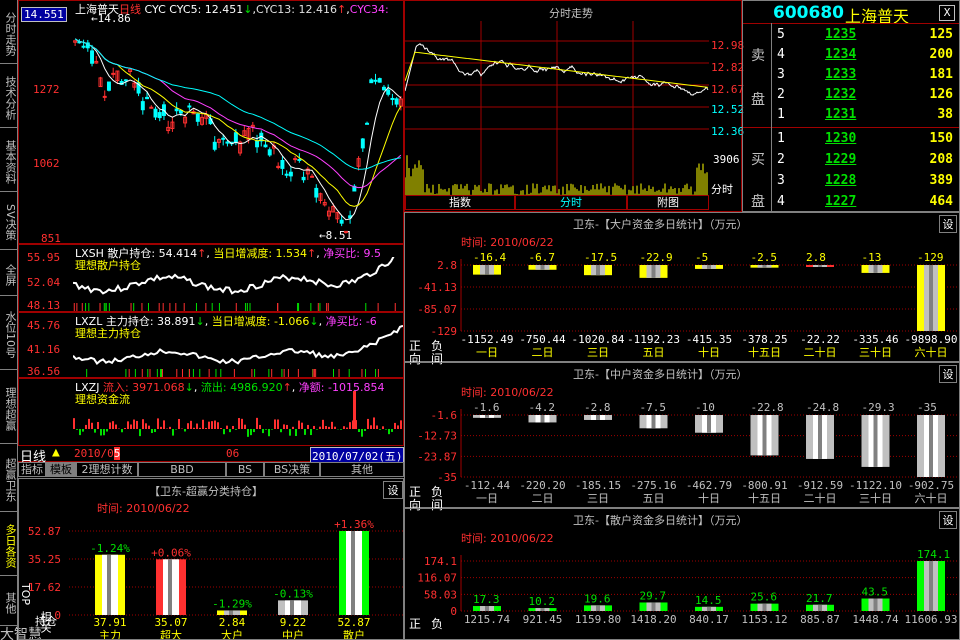 This screenshot has height=640, width=960. I want to click on fund-top-val: 43.5, so click(875, 592).